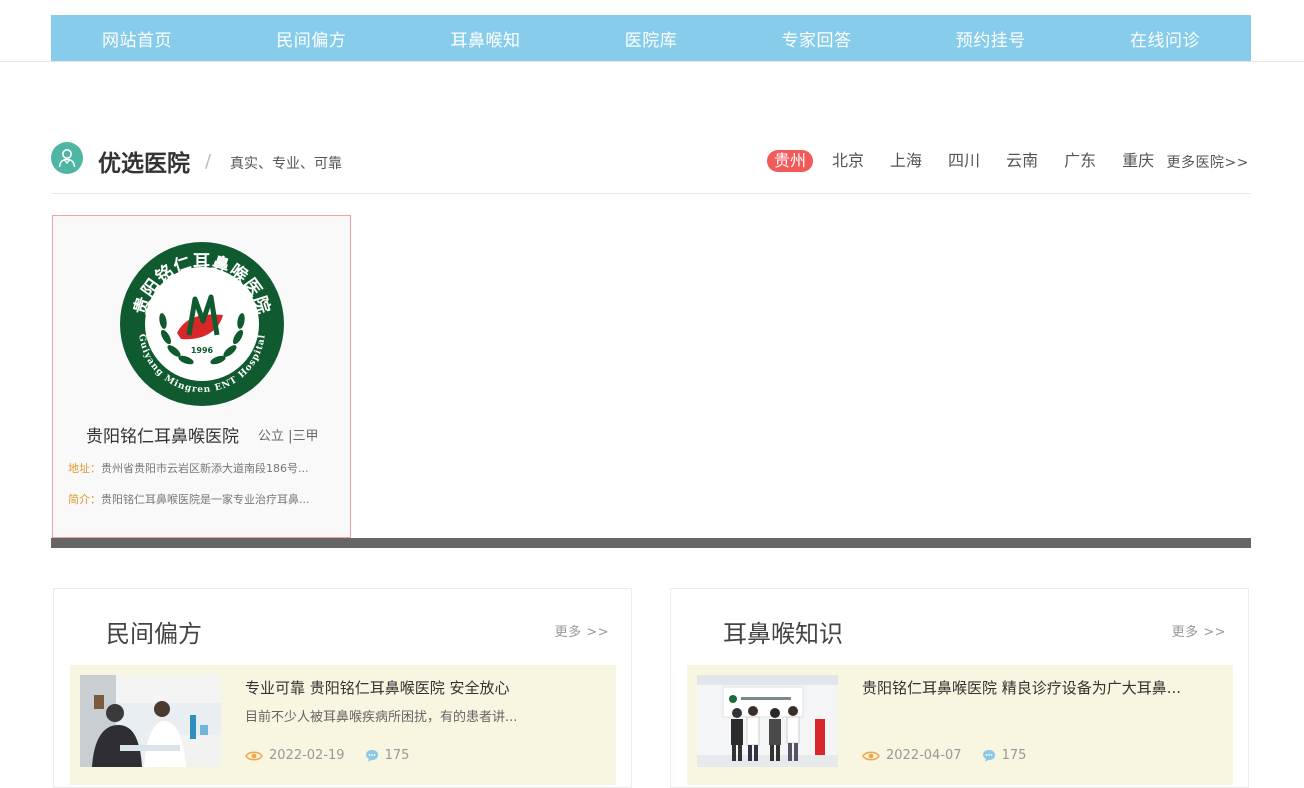  Describe the element at coordinates (960, 725) in the screenshot. I see `news-item: 贵阳铭仁耳鼻喉医院 精良诊疗设备为广大耳鼻... 2022-04-07 175` at that location.